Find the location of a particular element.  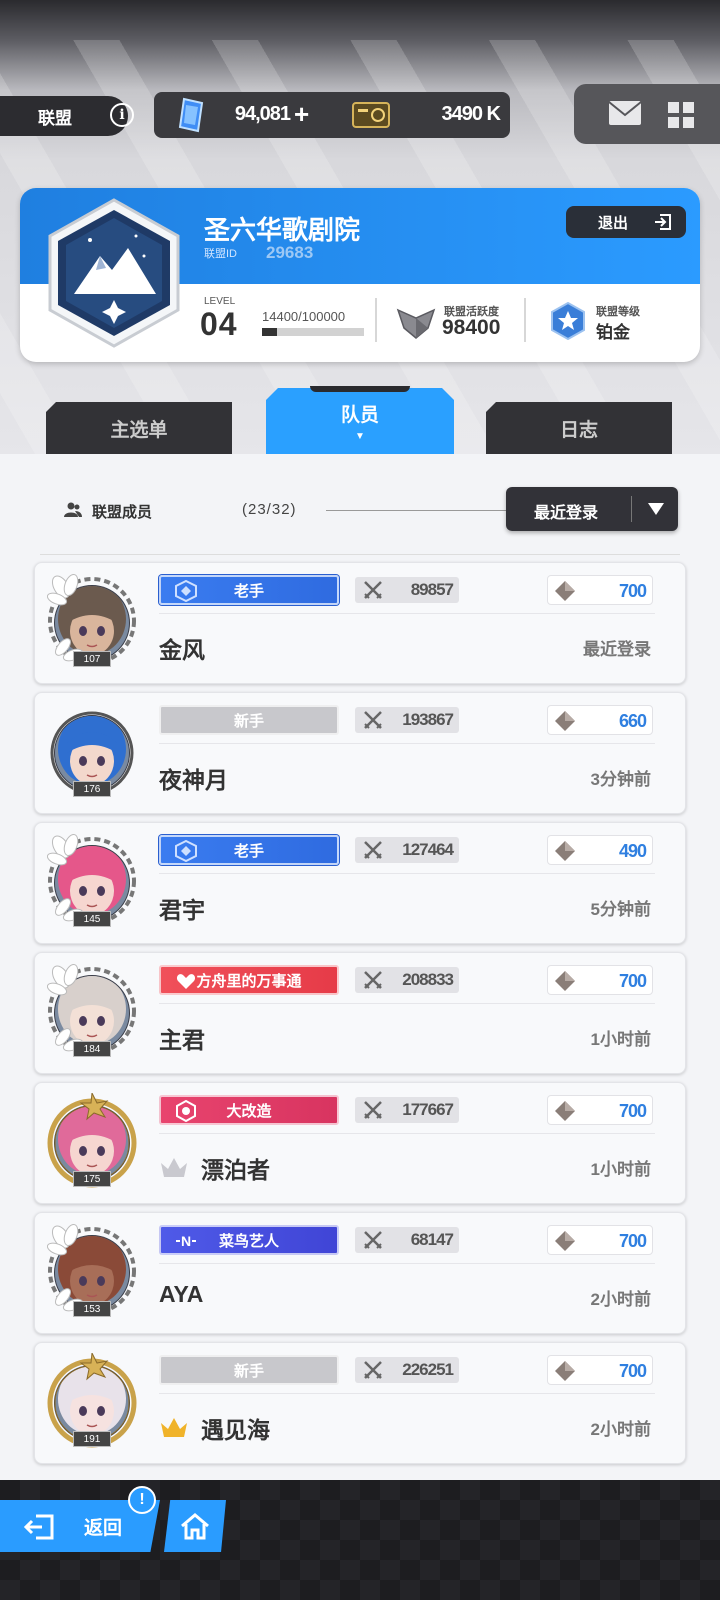

member-title: 方舟里的万事通 is located at coordinates (249, 981).